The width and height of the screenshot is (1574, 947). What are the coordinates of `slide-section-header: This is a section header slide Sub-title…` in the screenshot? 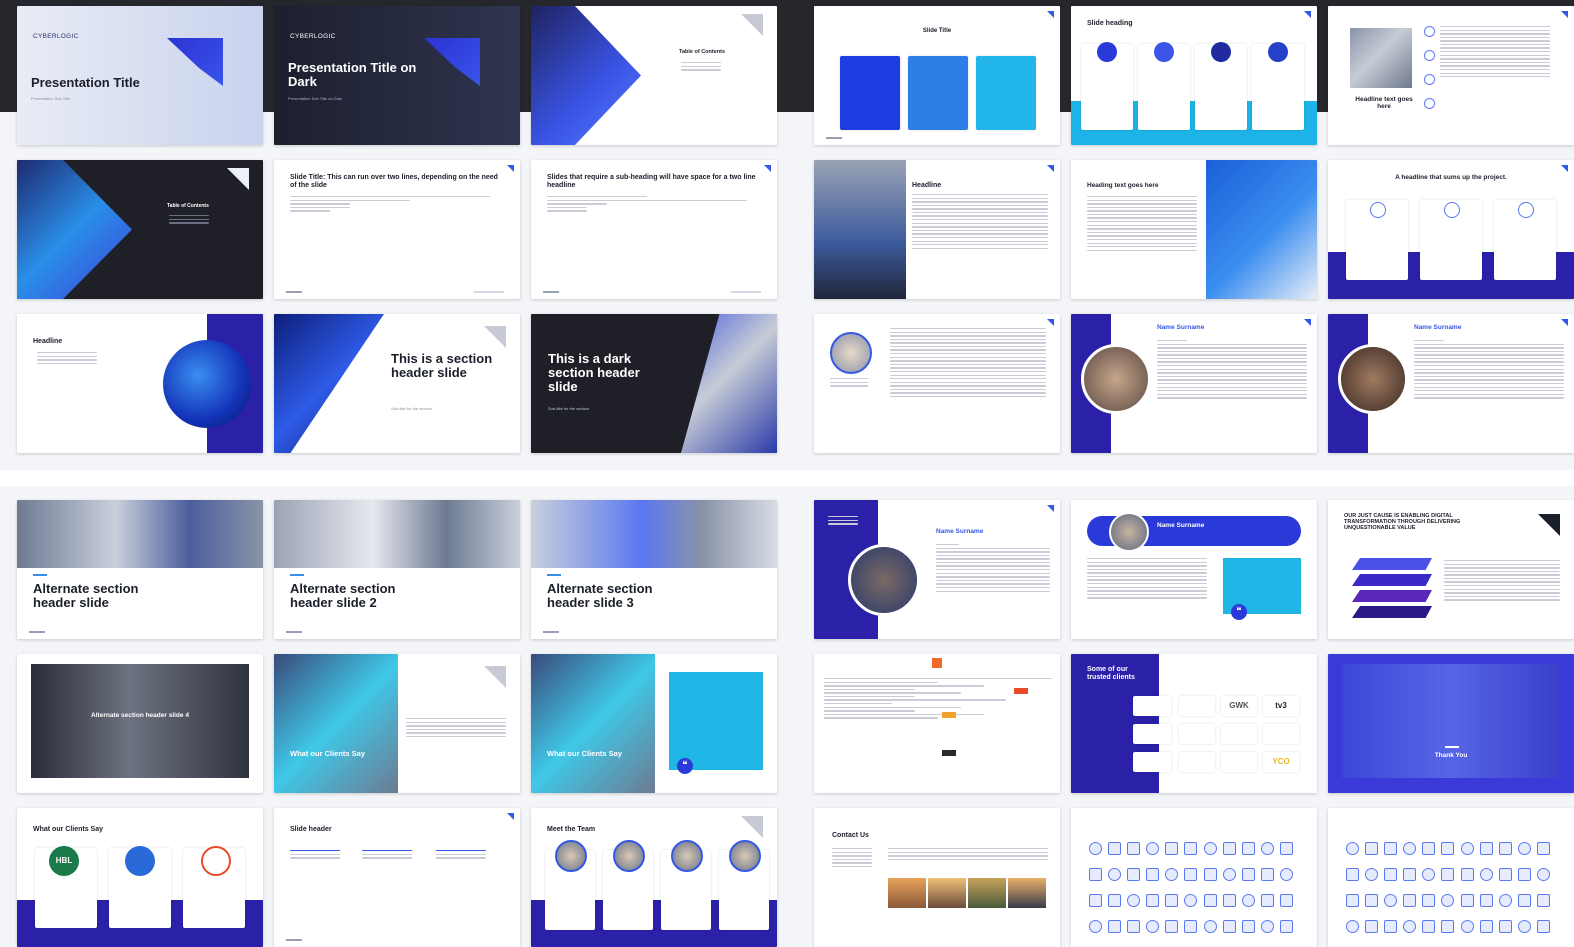 It's located at (397, 383).